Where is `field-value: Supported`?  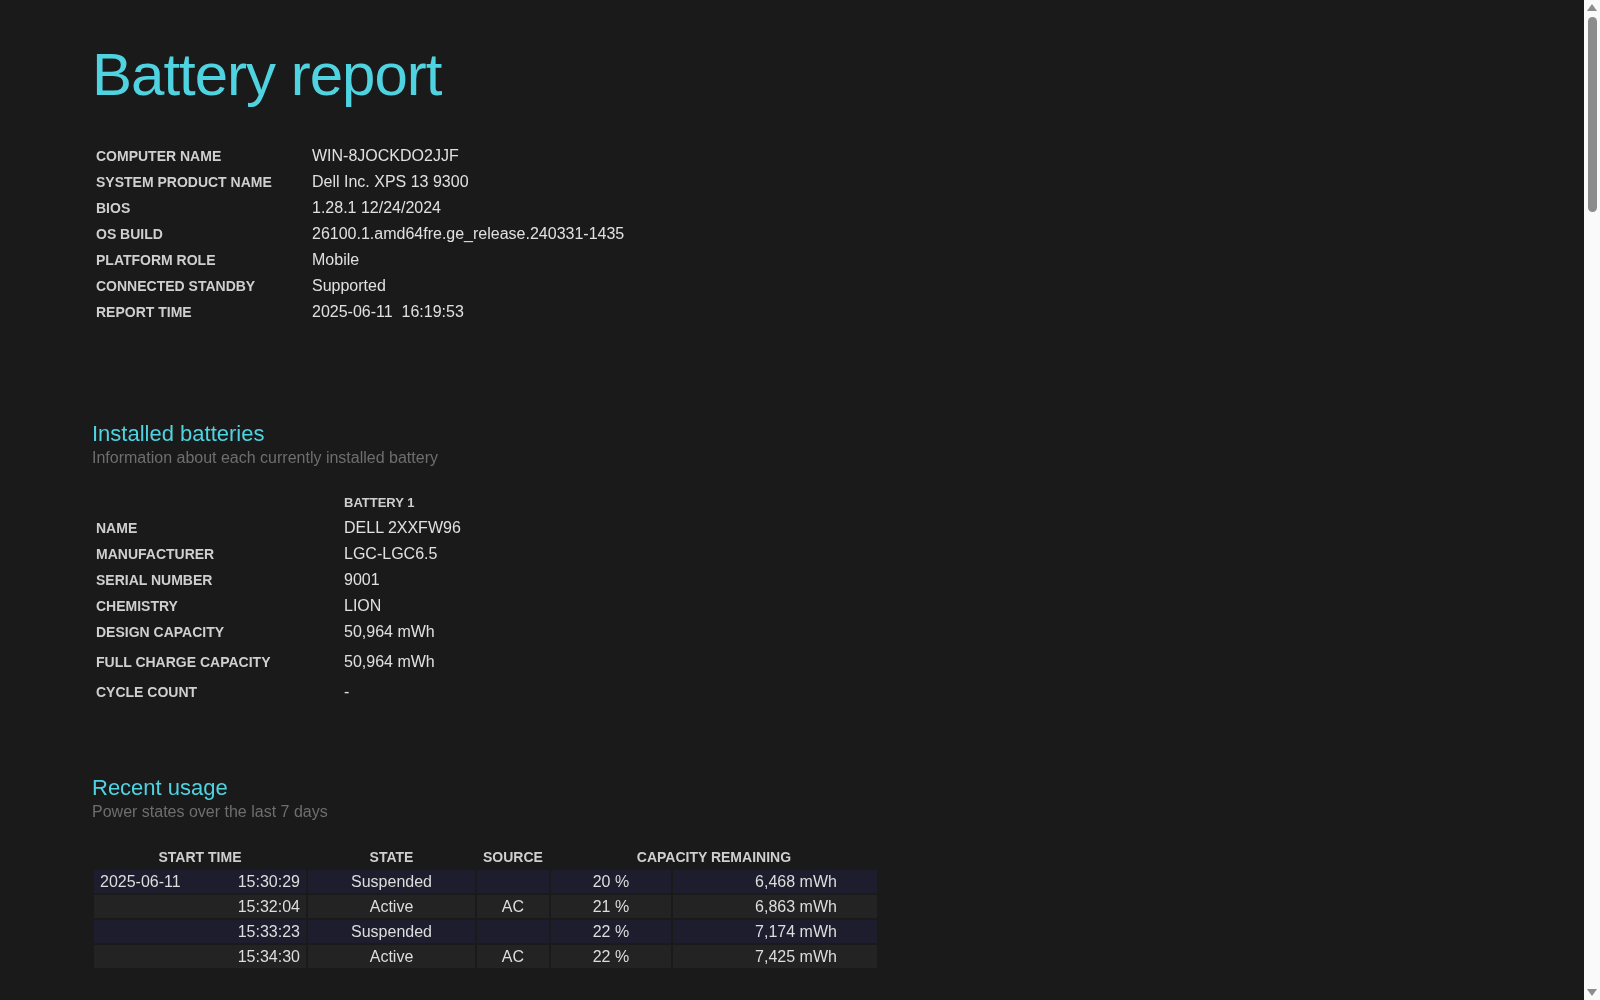
field-value: Supported is located at coordinates (349, 286).